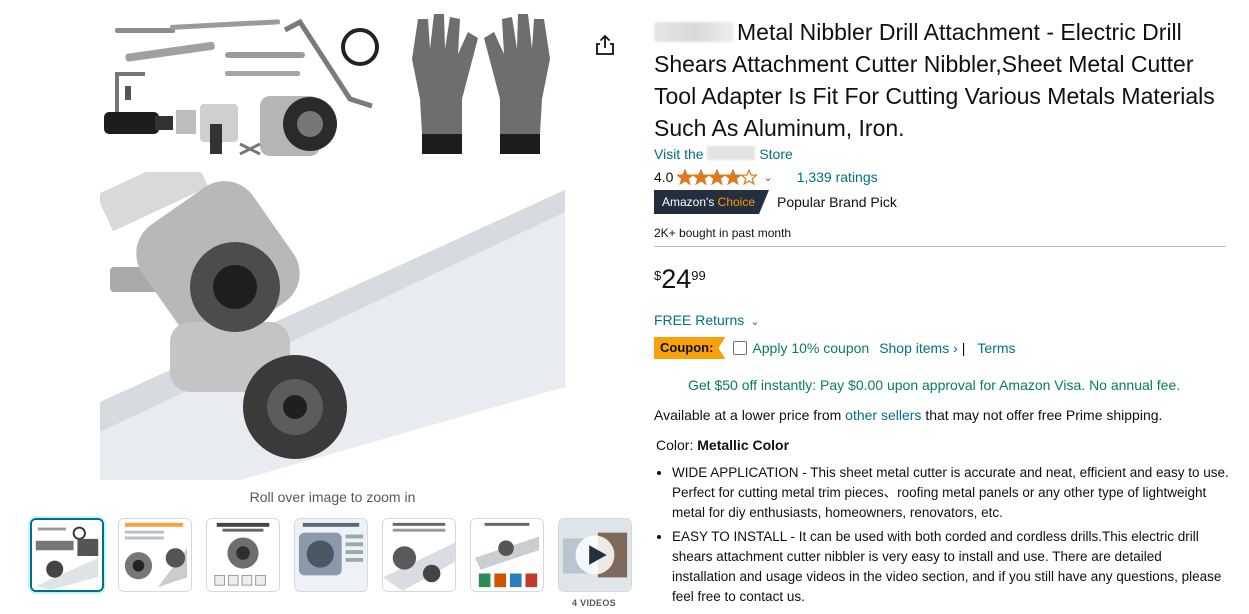 This screenshot has height=614, width=1249. Describe the element at coordinates (743, 445) in the screenshot. I see `selected-color: Metallic Color` at that location.